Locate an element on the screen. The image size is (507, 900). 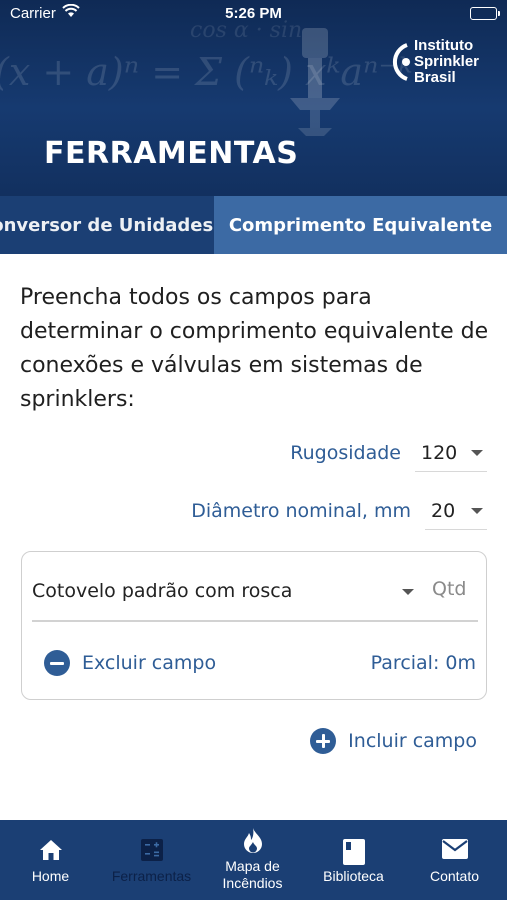
instituto-sprinkler-brasil-logo: Instituto Sprinkler Brasil is located at coordinates (442, 64).